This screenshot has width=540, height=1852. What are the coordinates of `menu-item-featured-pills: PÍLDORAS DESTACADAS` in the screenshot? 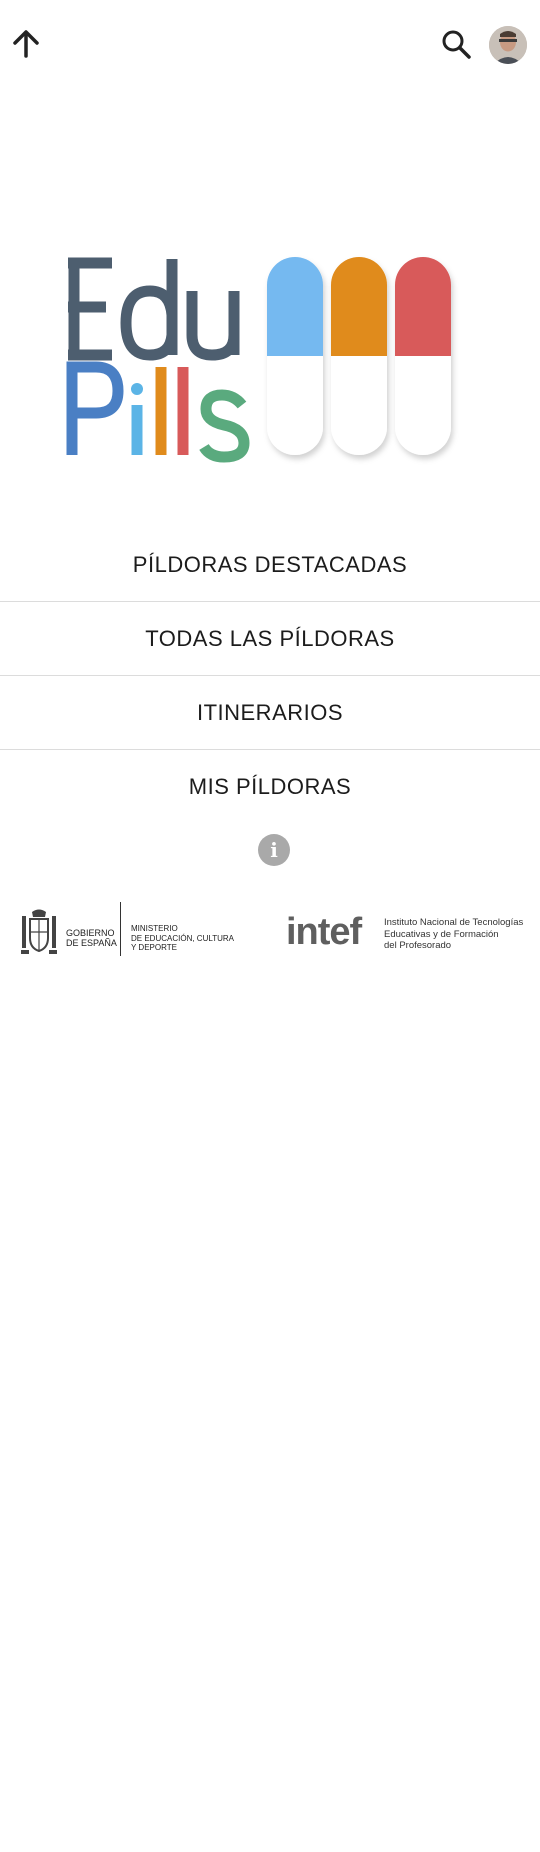 It's located at (270, 564).